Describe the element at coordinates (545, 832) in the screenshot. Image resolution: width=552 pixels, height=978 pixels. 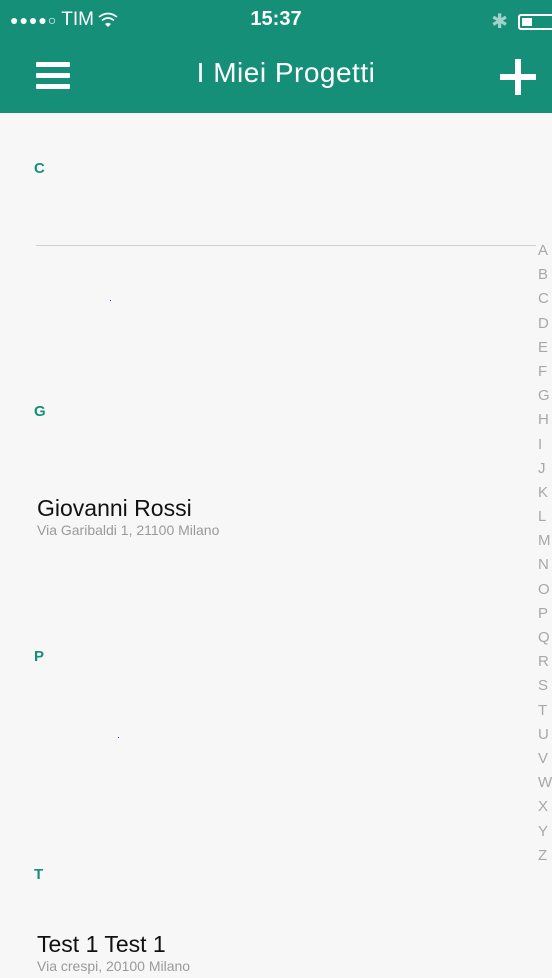
I see `index-letter: Y` at that location.